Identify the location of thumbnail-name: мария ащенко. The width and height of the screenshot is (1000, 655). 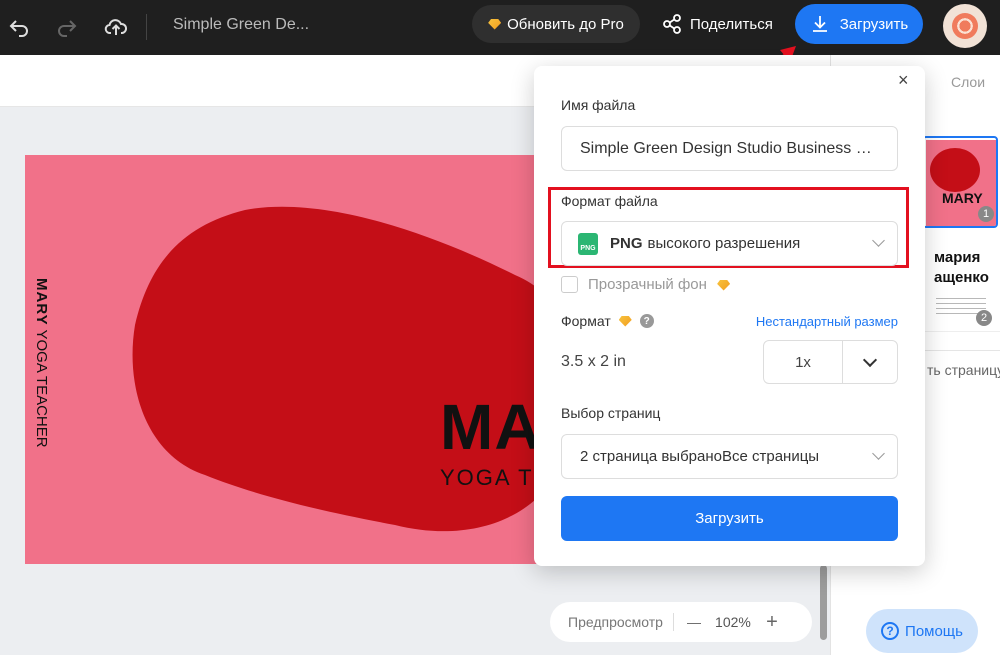
(961, 267).